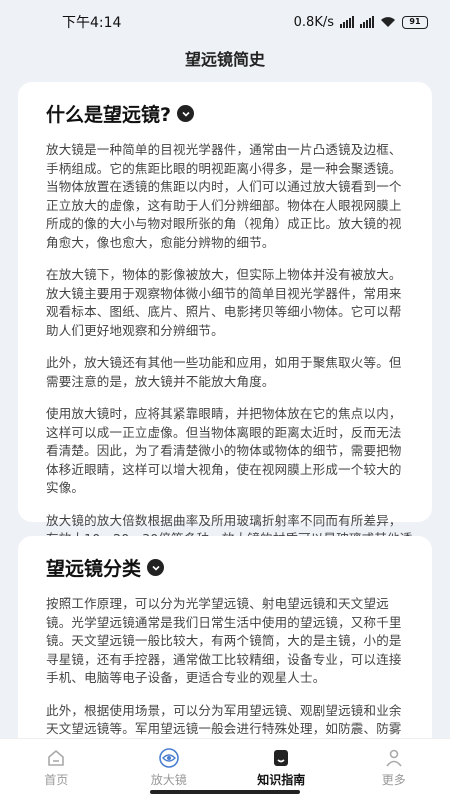 This screenshot has width=450, height=800. I want to click on home-icon, so click(56, 758).